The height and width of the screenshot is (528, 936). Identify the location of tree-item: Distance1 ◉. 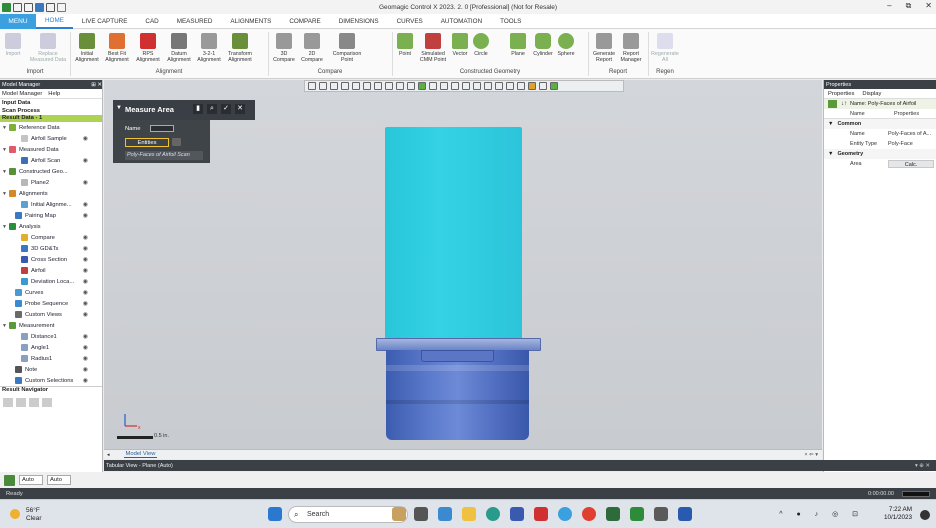
(51, 336).